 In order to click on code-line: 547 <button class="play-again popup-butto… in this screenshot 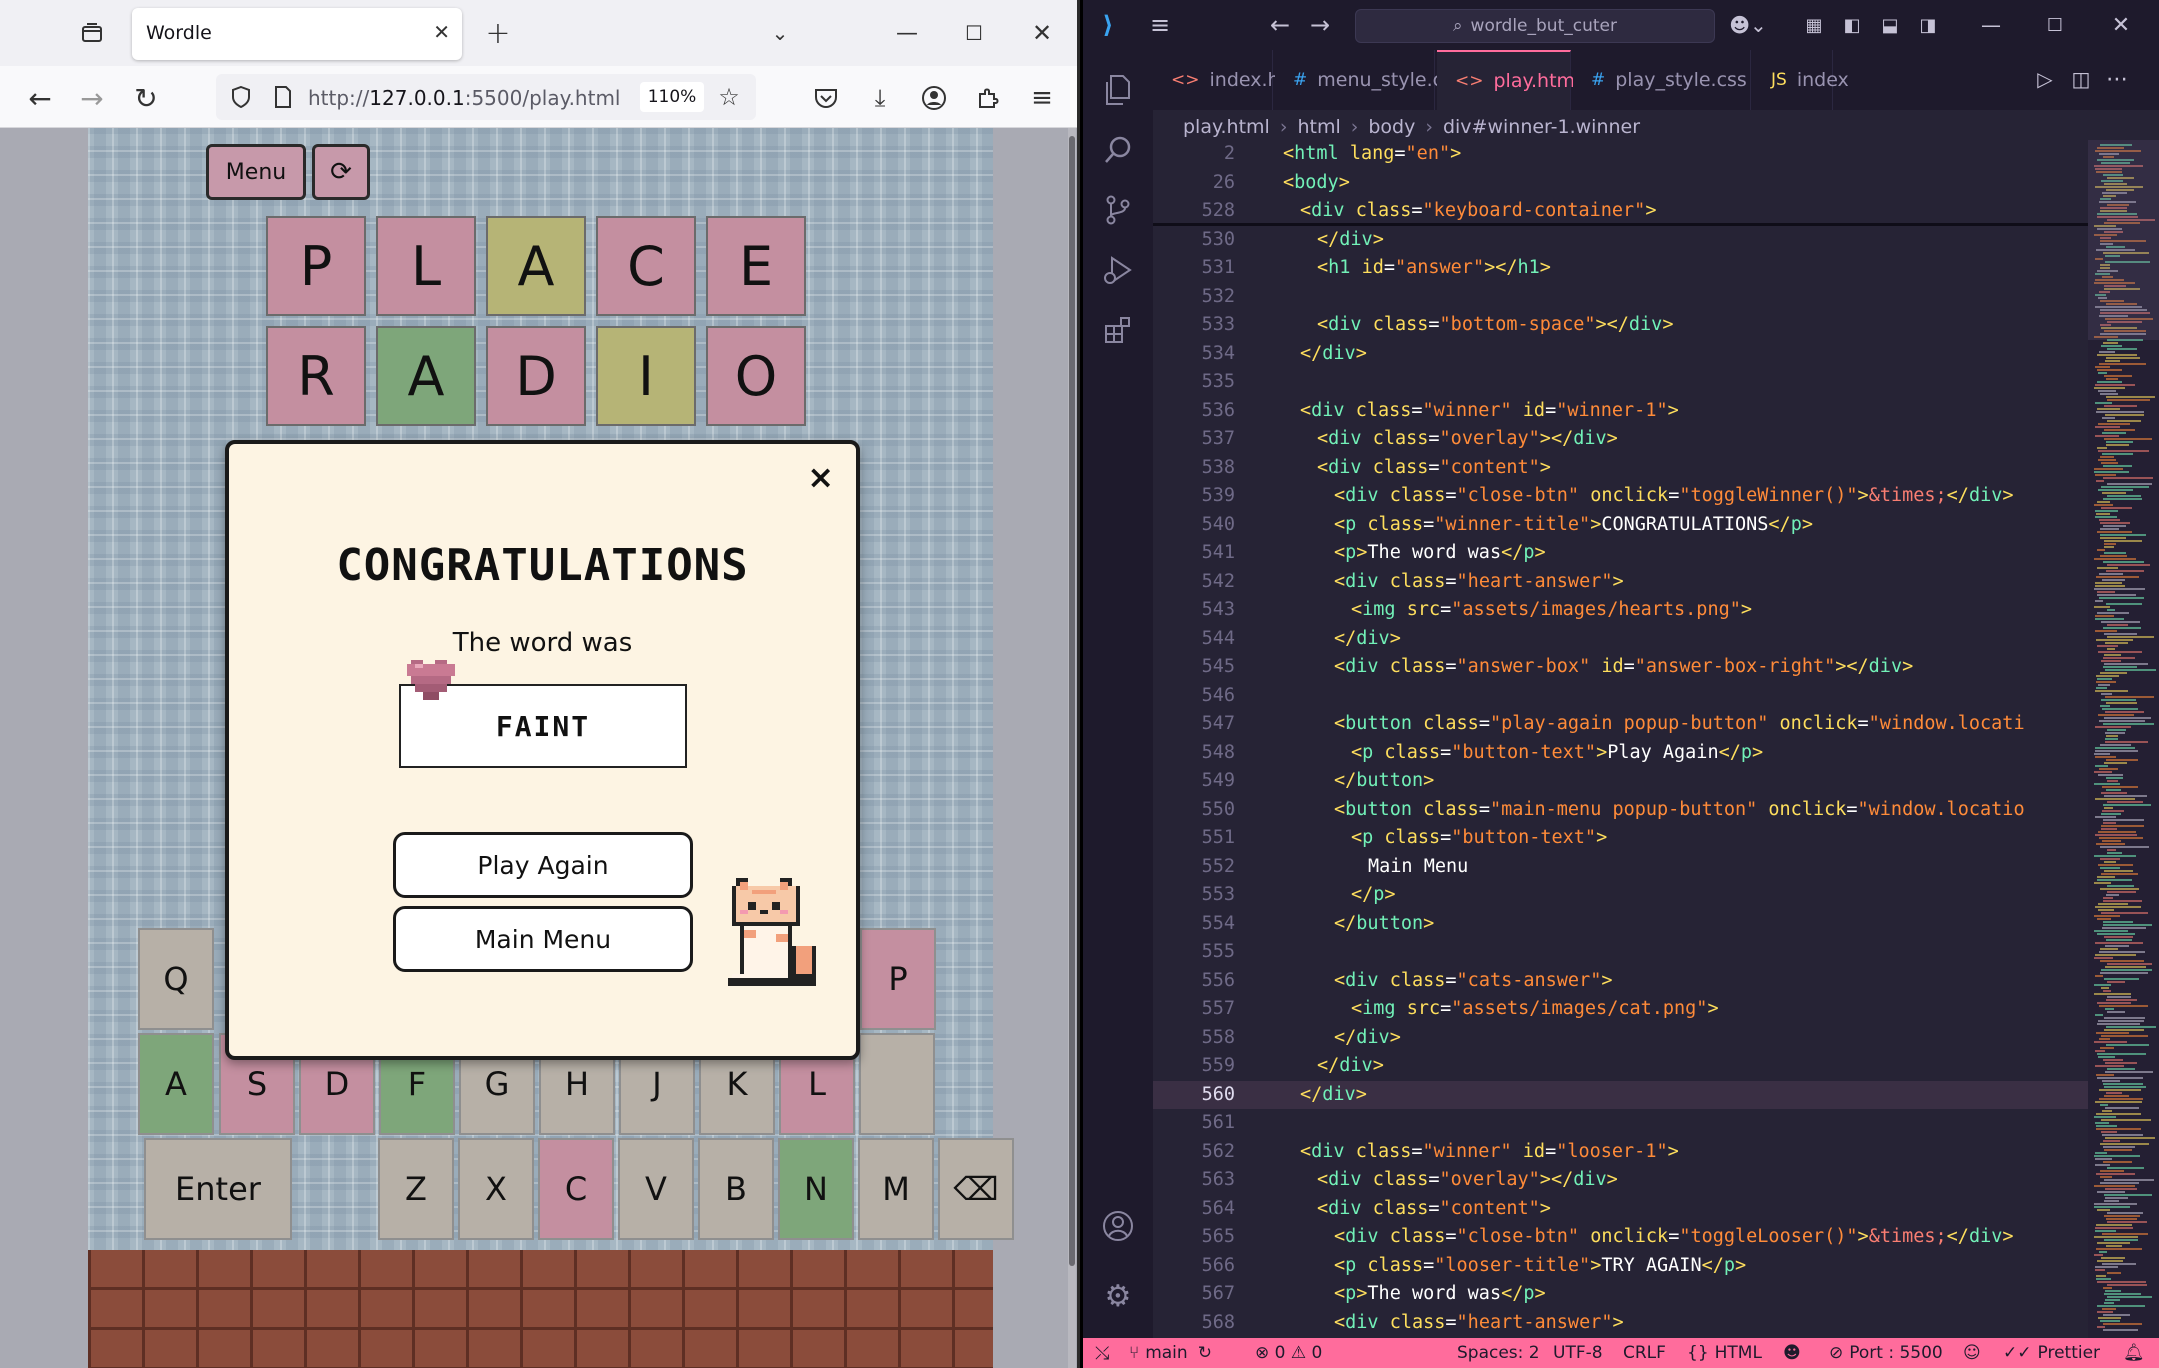, I will do `click(1620, 724)`.